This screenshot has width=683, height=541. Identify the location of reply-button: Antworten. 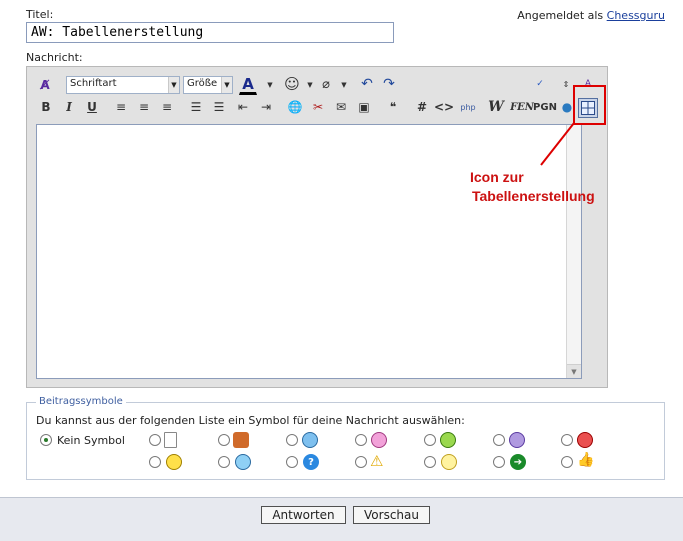
(303, 515).